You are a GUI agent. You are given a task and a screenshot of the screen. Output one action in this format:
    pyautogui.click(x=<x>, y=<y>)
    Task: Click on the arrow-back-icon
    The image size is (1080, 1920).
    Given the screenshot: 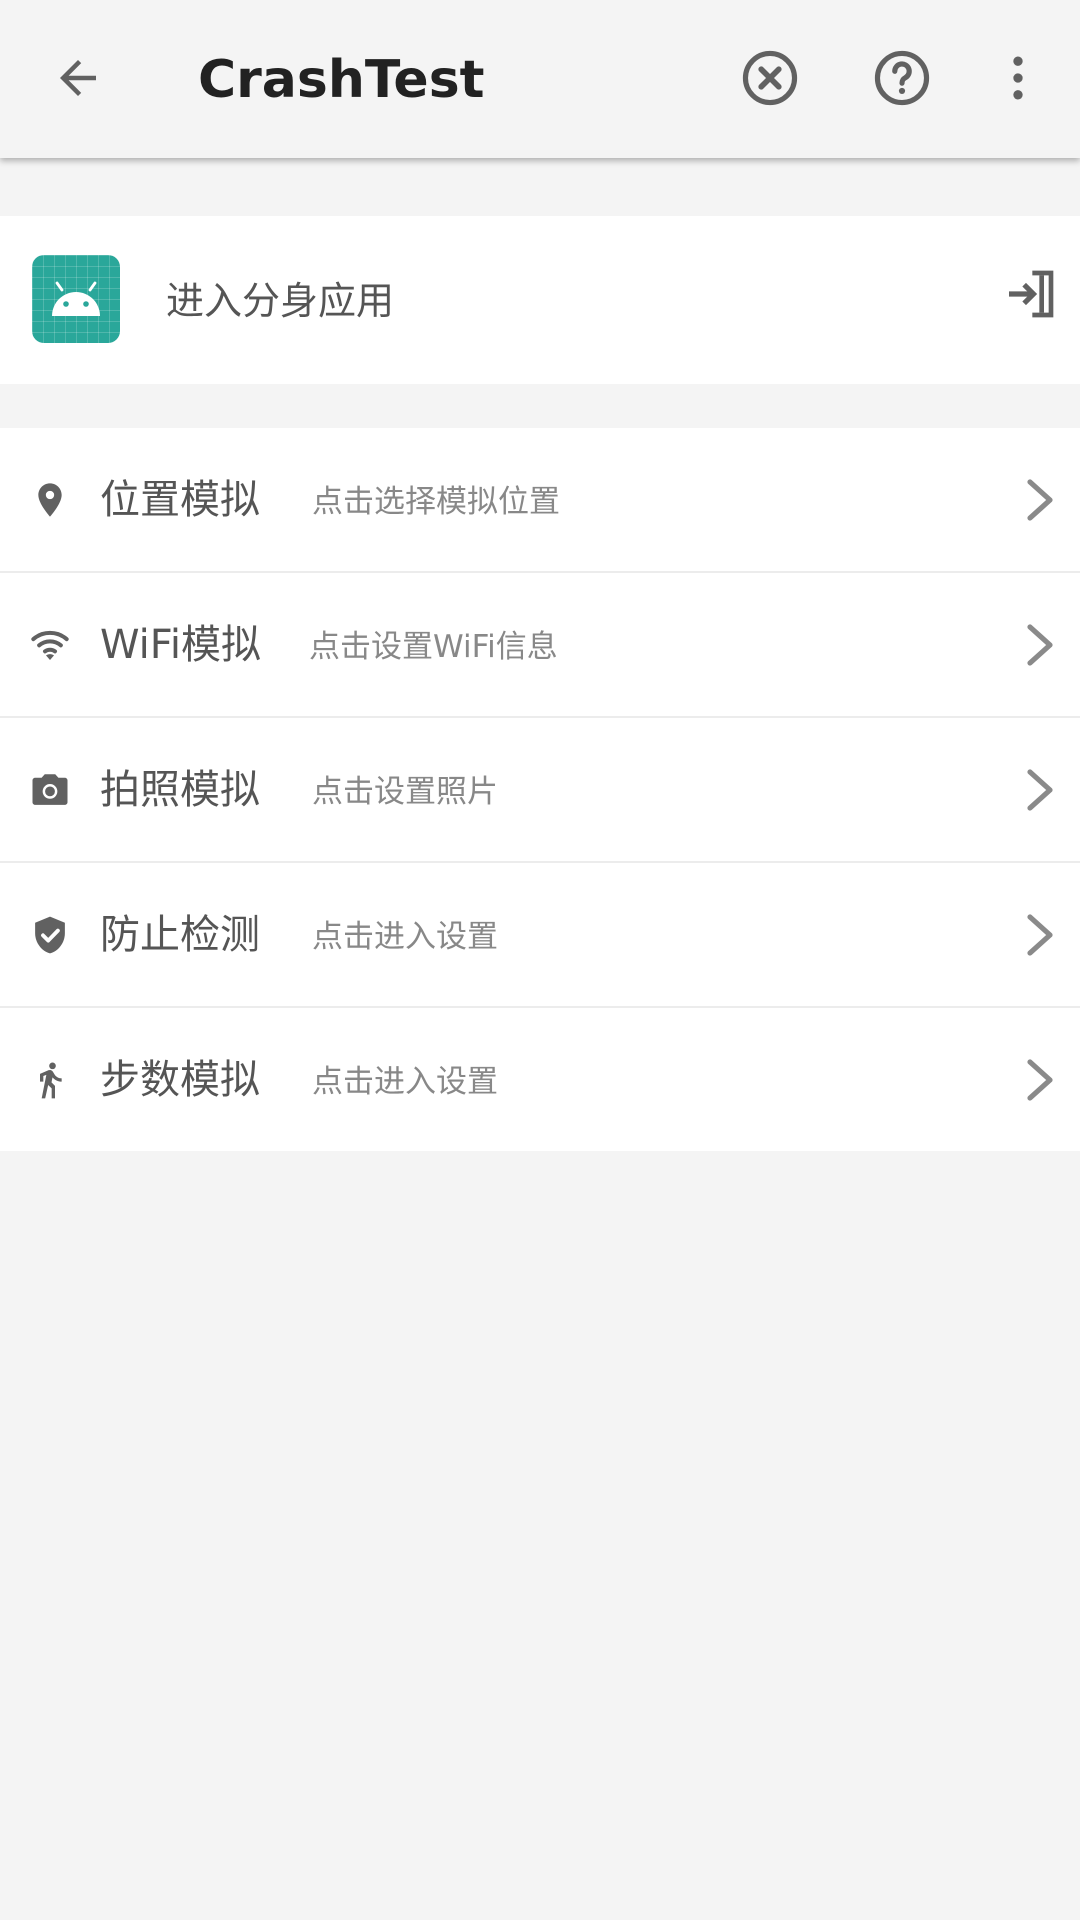 What is the action you would take?
    pyautogui.click(x=78, y=78)
    